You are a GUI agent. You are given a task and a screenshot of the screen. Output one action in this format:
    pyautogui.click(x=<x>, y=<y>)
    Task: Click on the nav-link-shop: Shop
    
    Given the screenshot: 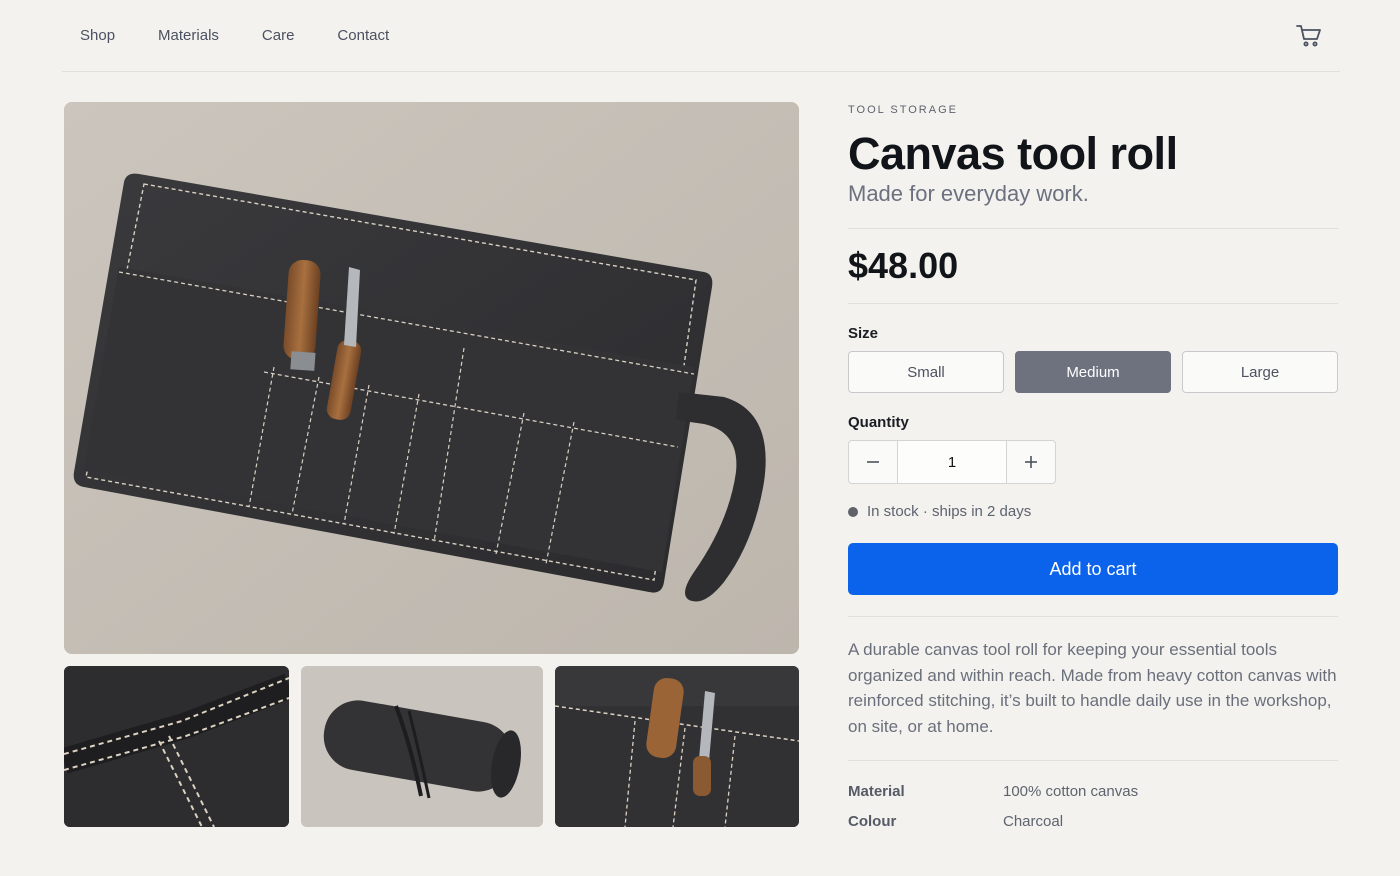 What is the action you would take?
    pyautogui.click(x=97, y=35)
    